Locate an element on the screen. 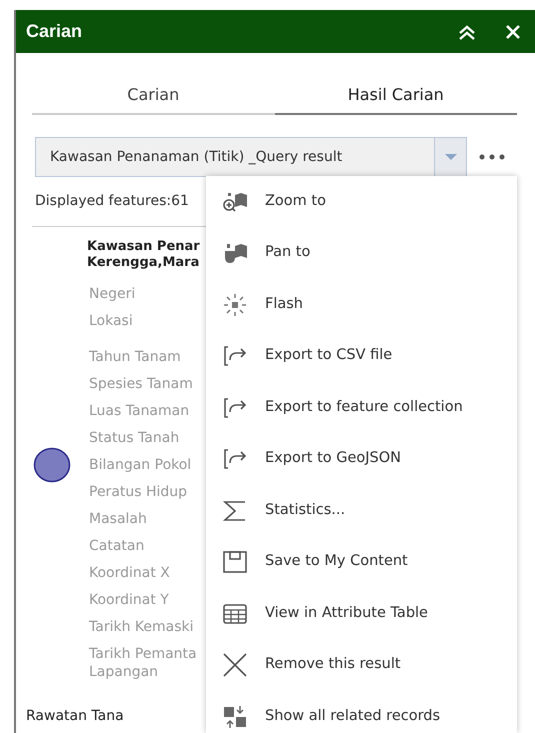  layer-dropdown: Kawasan Penanaman (Titik) _Query result is located at coordinates (251, 157).